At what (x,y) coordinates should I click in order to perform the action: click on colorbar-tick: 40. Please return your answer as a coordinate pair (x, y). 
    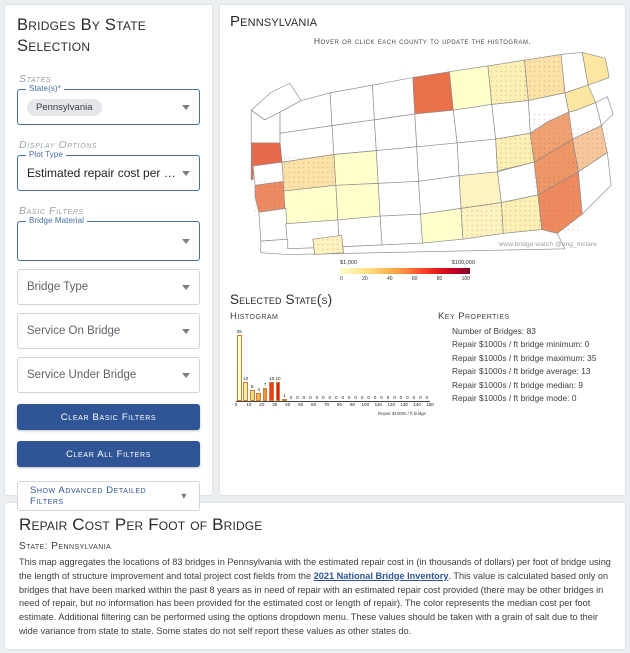
    Looking at the image, I should click on (389, 279).